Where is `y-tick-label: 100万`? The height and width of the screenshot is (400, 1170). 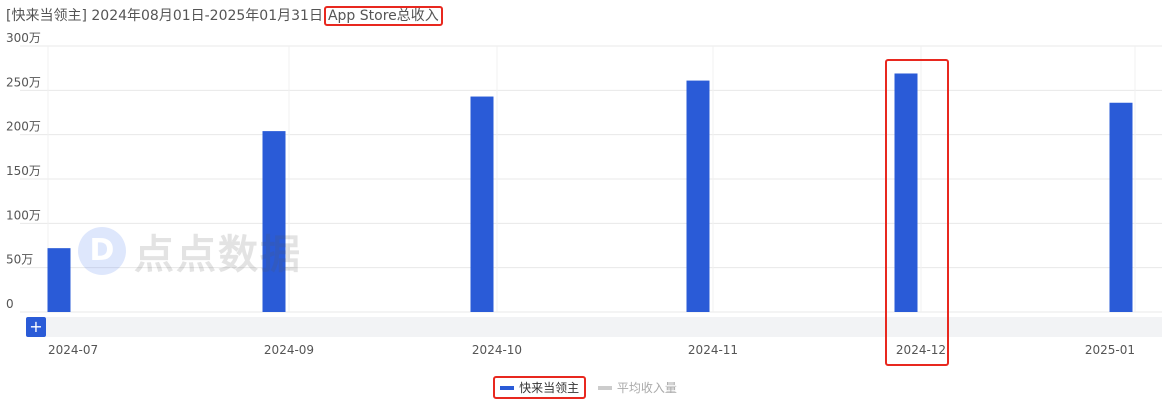 y-tick-label: 100万 is located at coordinates (23, 215).